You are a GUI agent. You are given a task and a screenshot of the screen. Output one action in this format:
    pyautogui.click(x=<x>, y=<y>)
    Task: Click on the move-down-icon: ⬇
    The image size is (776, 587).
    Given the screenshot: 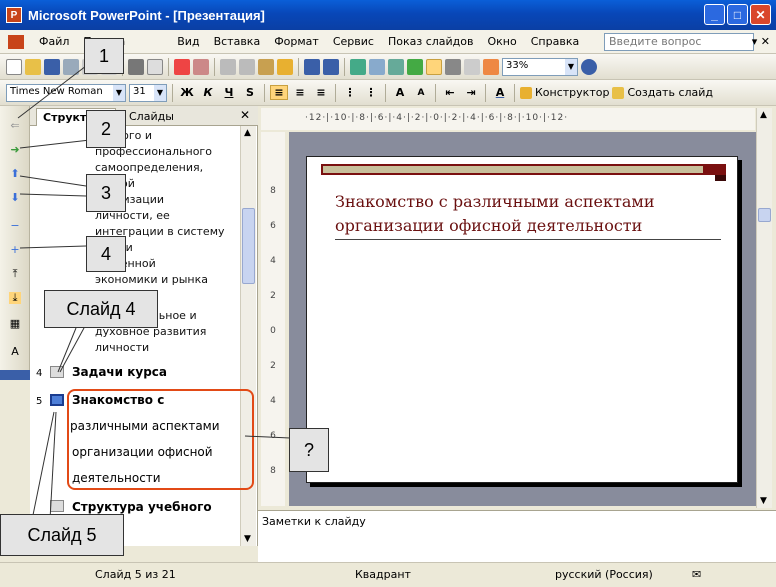 What is the action you would take?
    pyautogui.click(x=15, y=198)
    